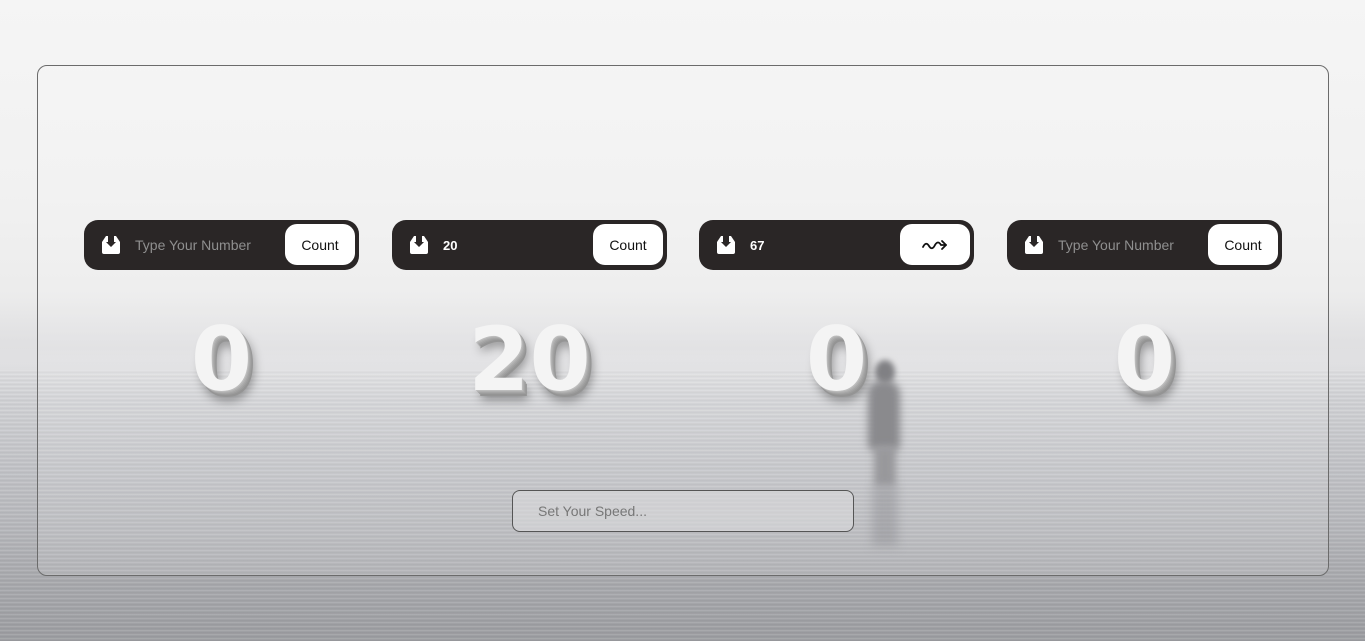 The image size is (1365, 641). I want to click on count-button-4: Count, so click(1243, 244).